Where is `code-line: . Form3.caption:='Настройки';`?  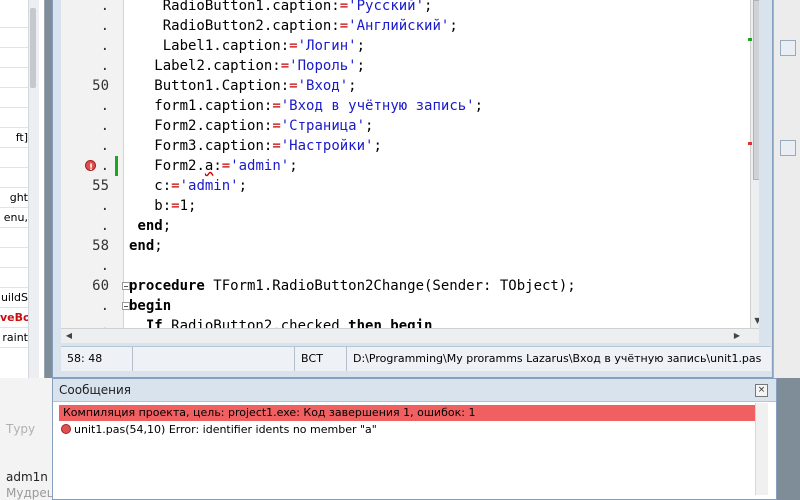
code-line: . Form3.caption:='Настройки'; is located at coordinates (410, 146).